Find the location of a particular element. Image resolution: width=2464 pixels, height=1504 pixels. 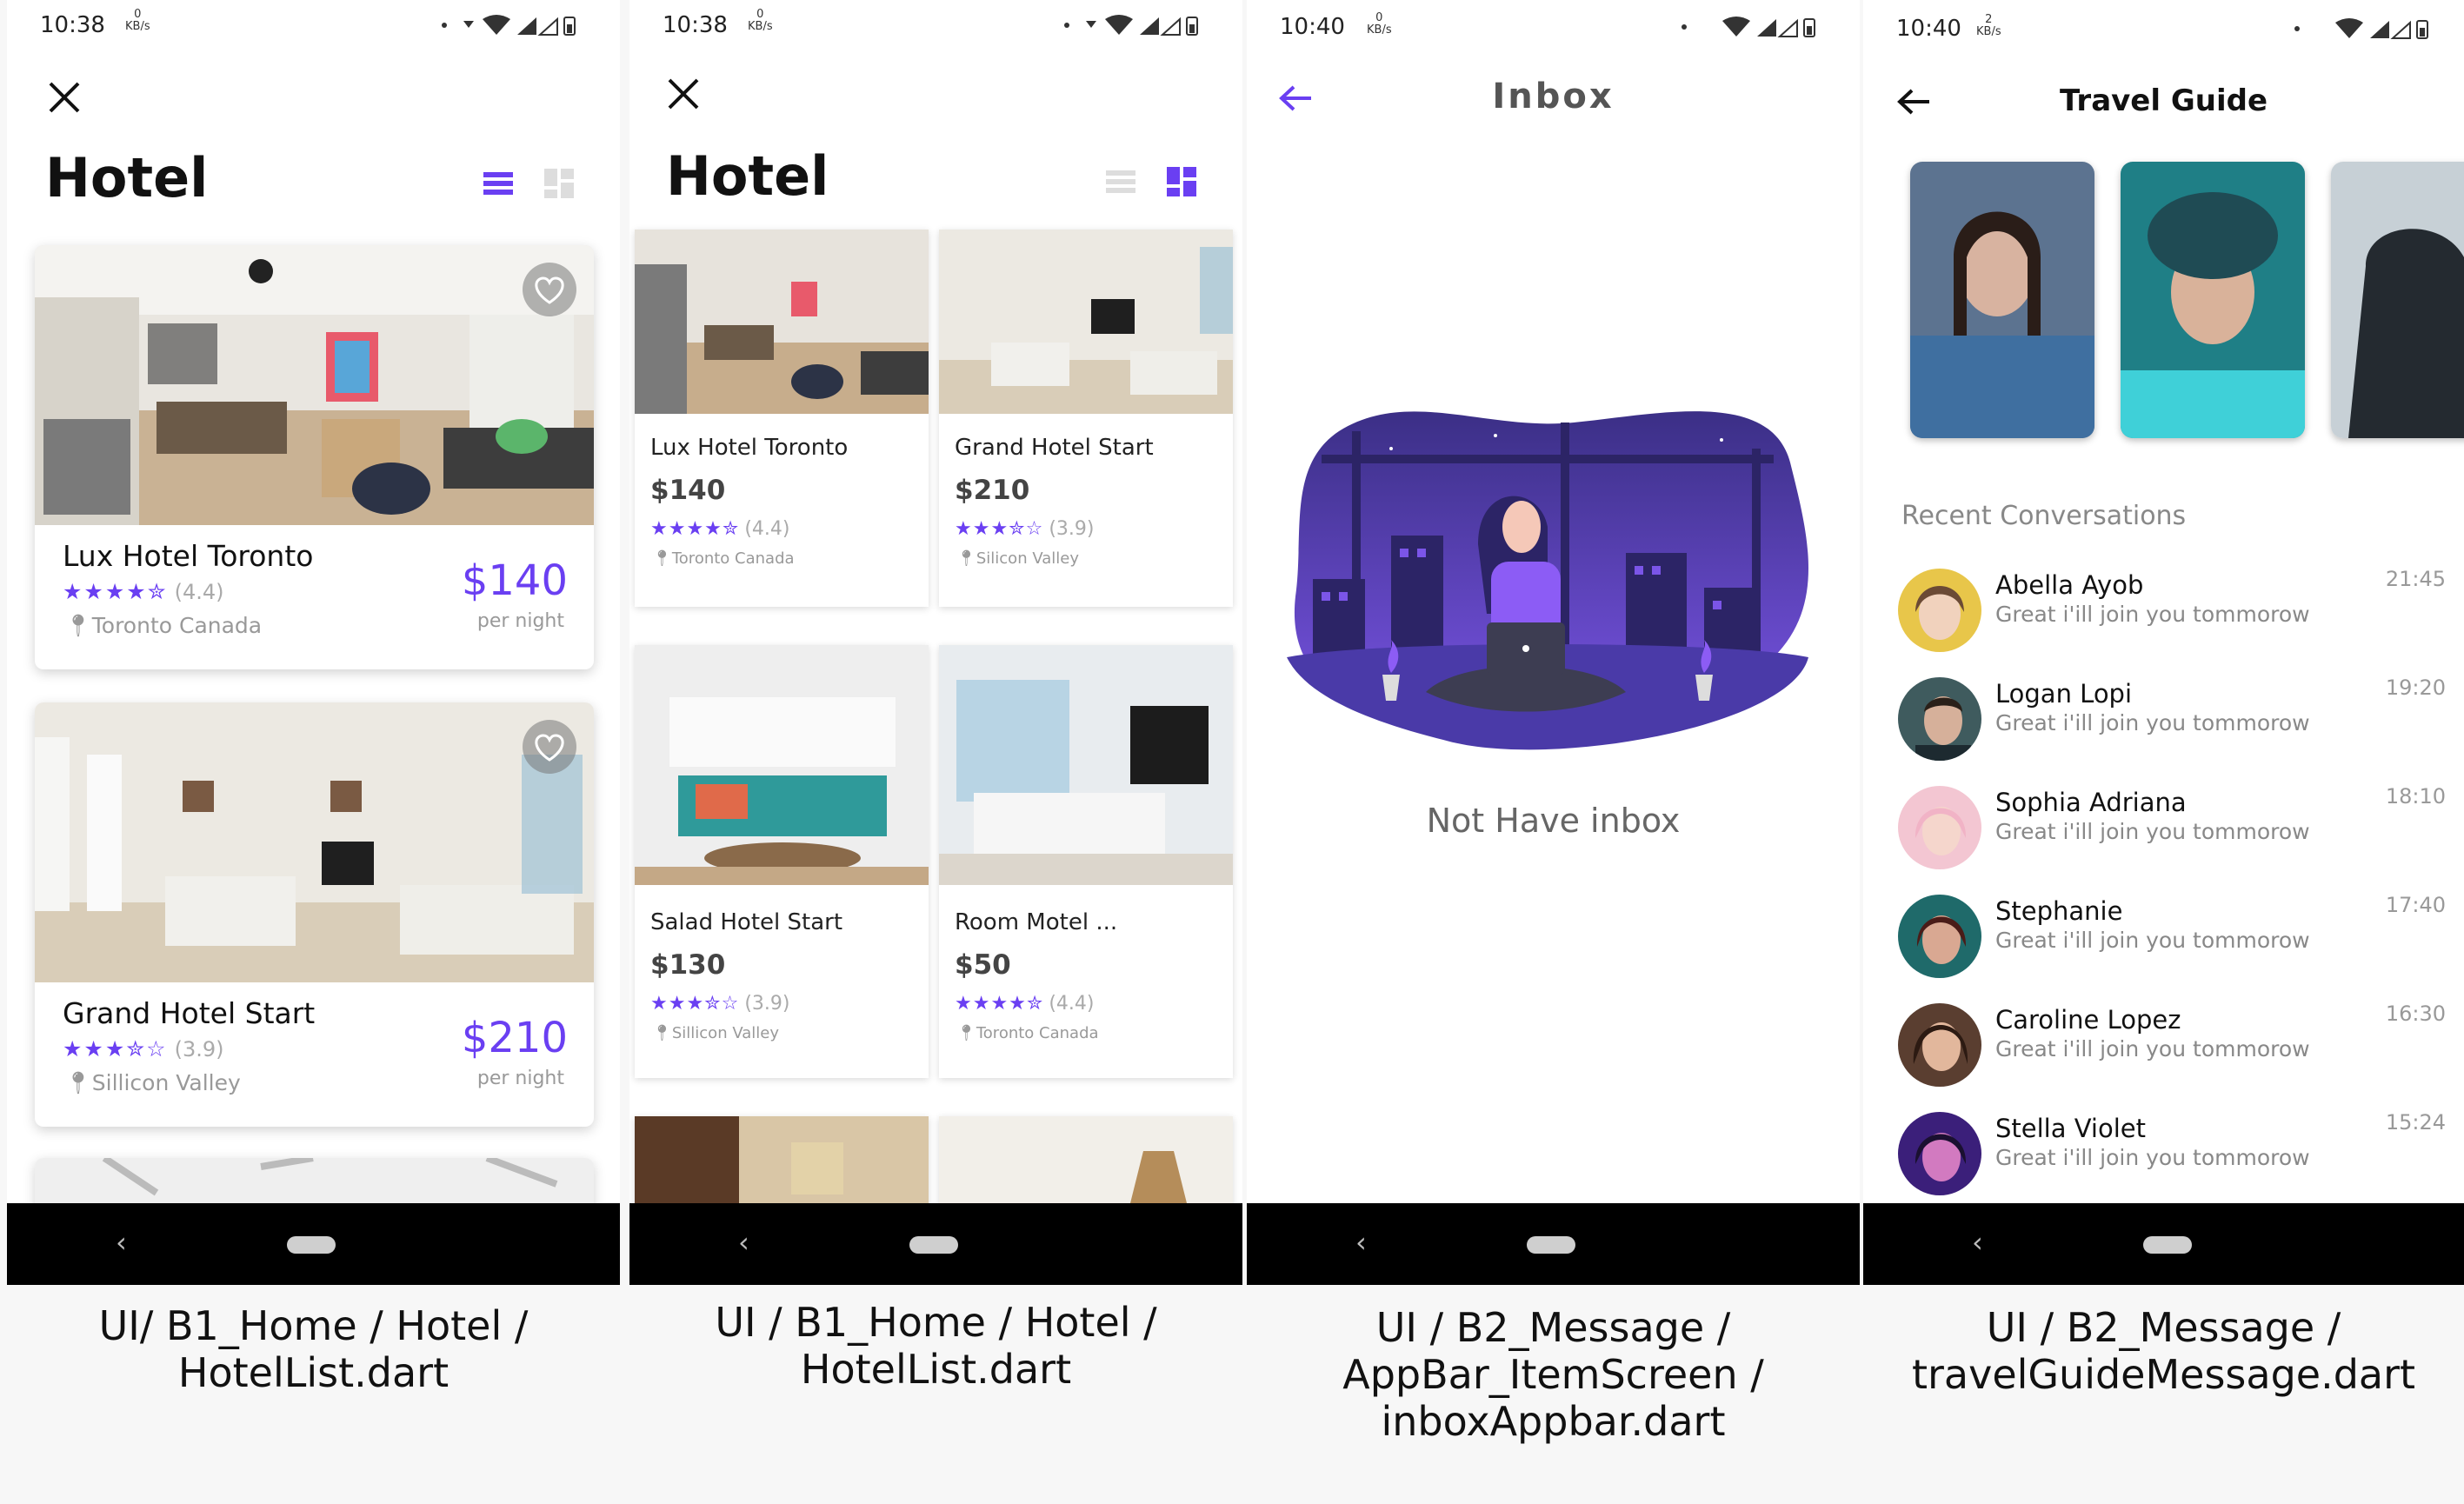

hotel-name: Salad Hotel Start is located at coordinates (746, 922).